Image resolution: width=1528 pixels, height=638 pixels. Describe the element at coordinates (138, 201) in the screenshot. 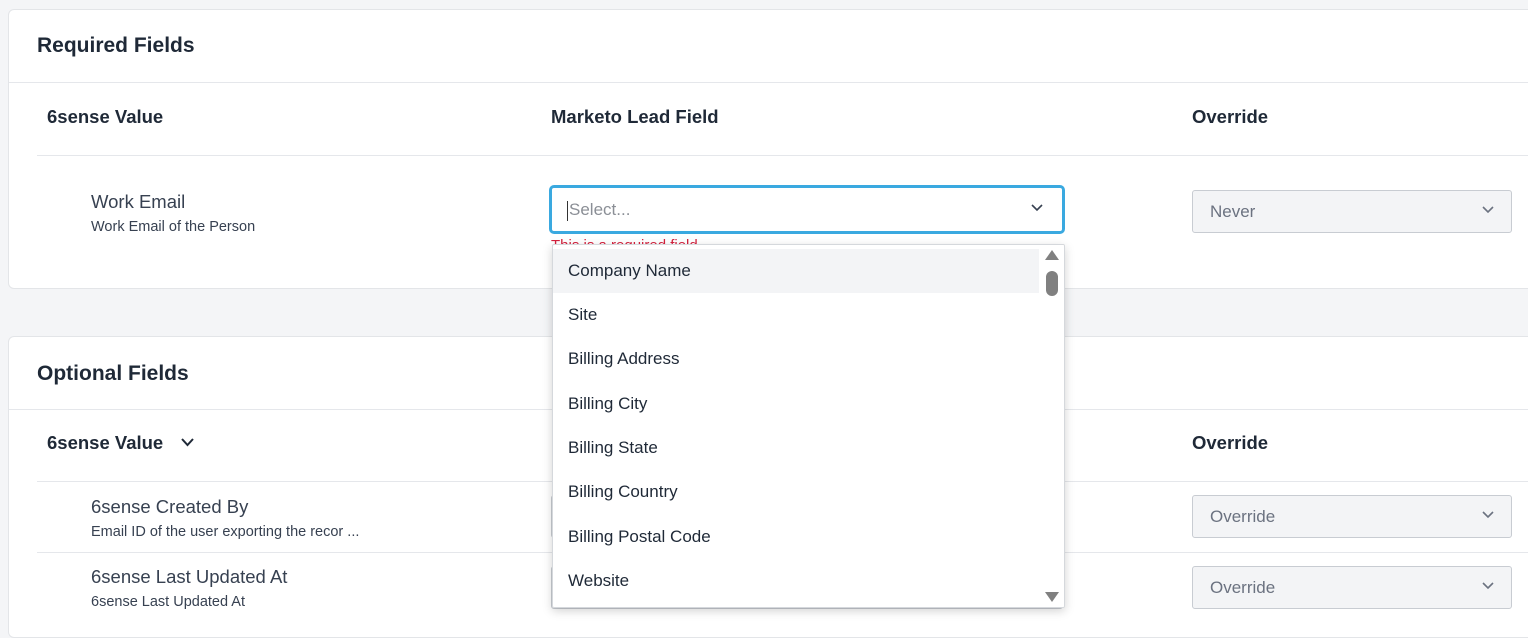

I see `row-title-work-email: Work Email` at that location.